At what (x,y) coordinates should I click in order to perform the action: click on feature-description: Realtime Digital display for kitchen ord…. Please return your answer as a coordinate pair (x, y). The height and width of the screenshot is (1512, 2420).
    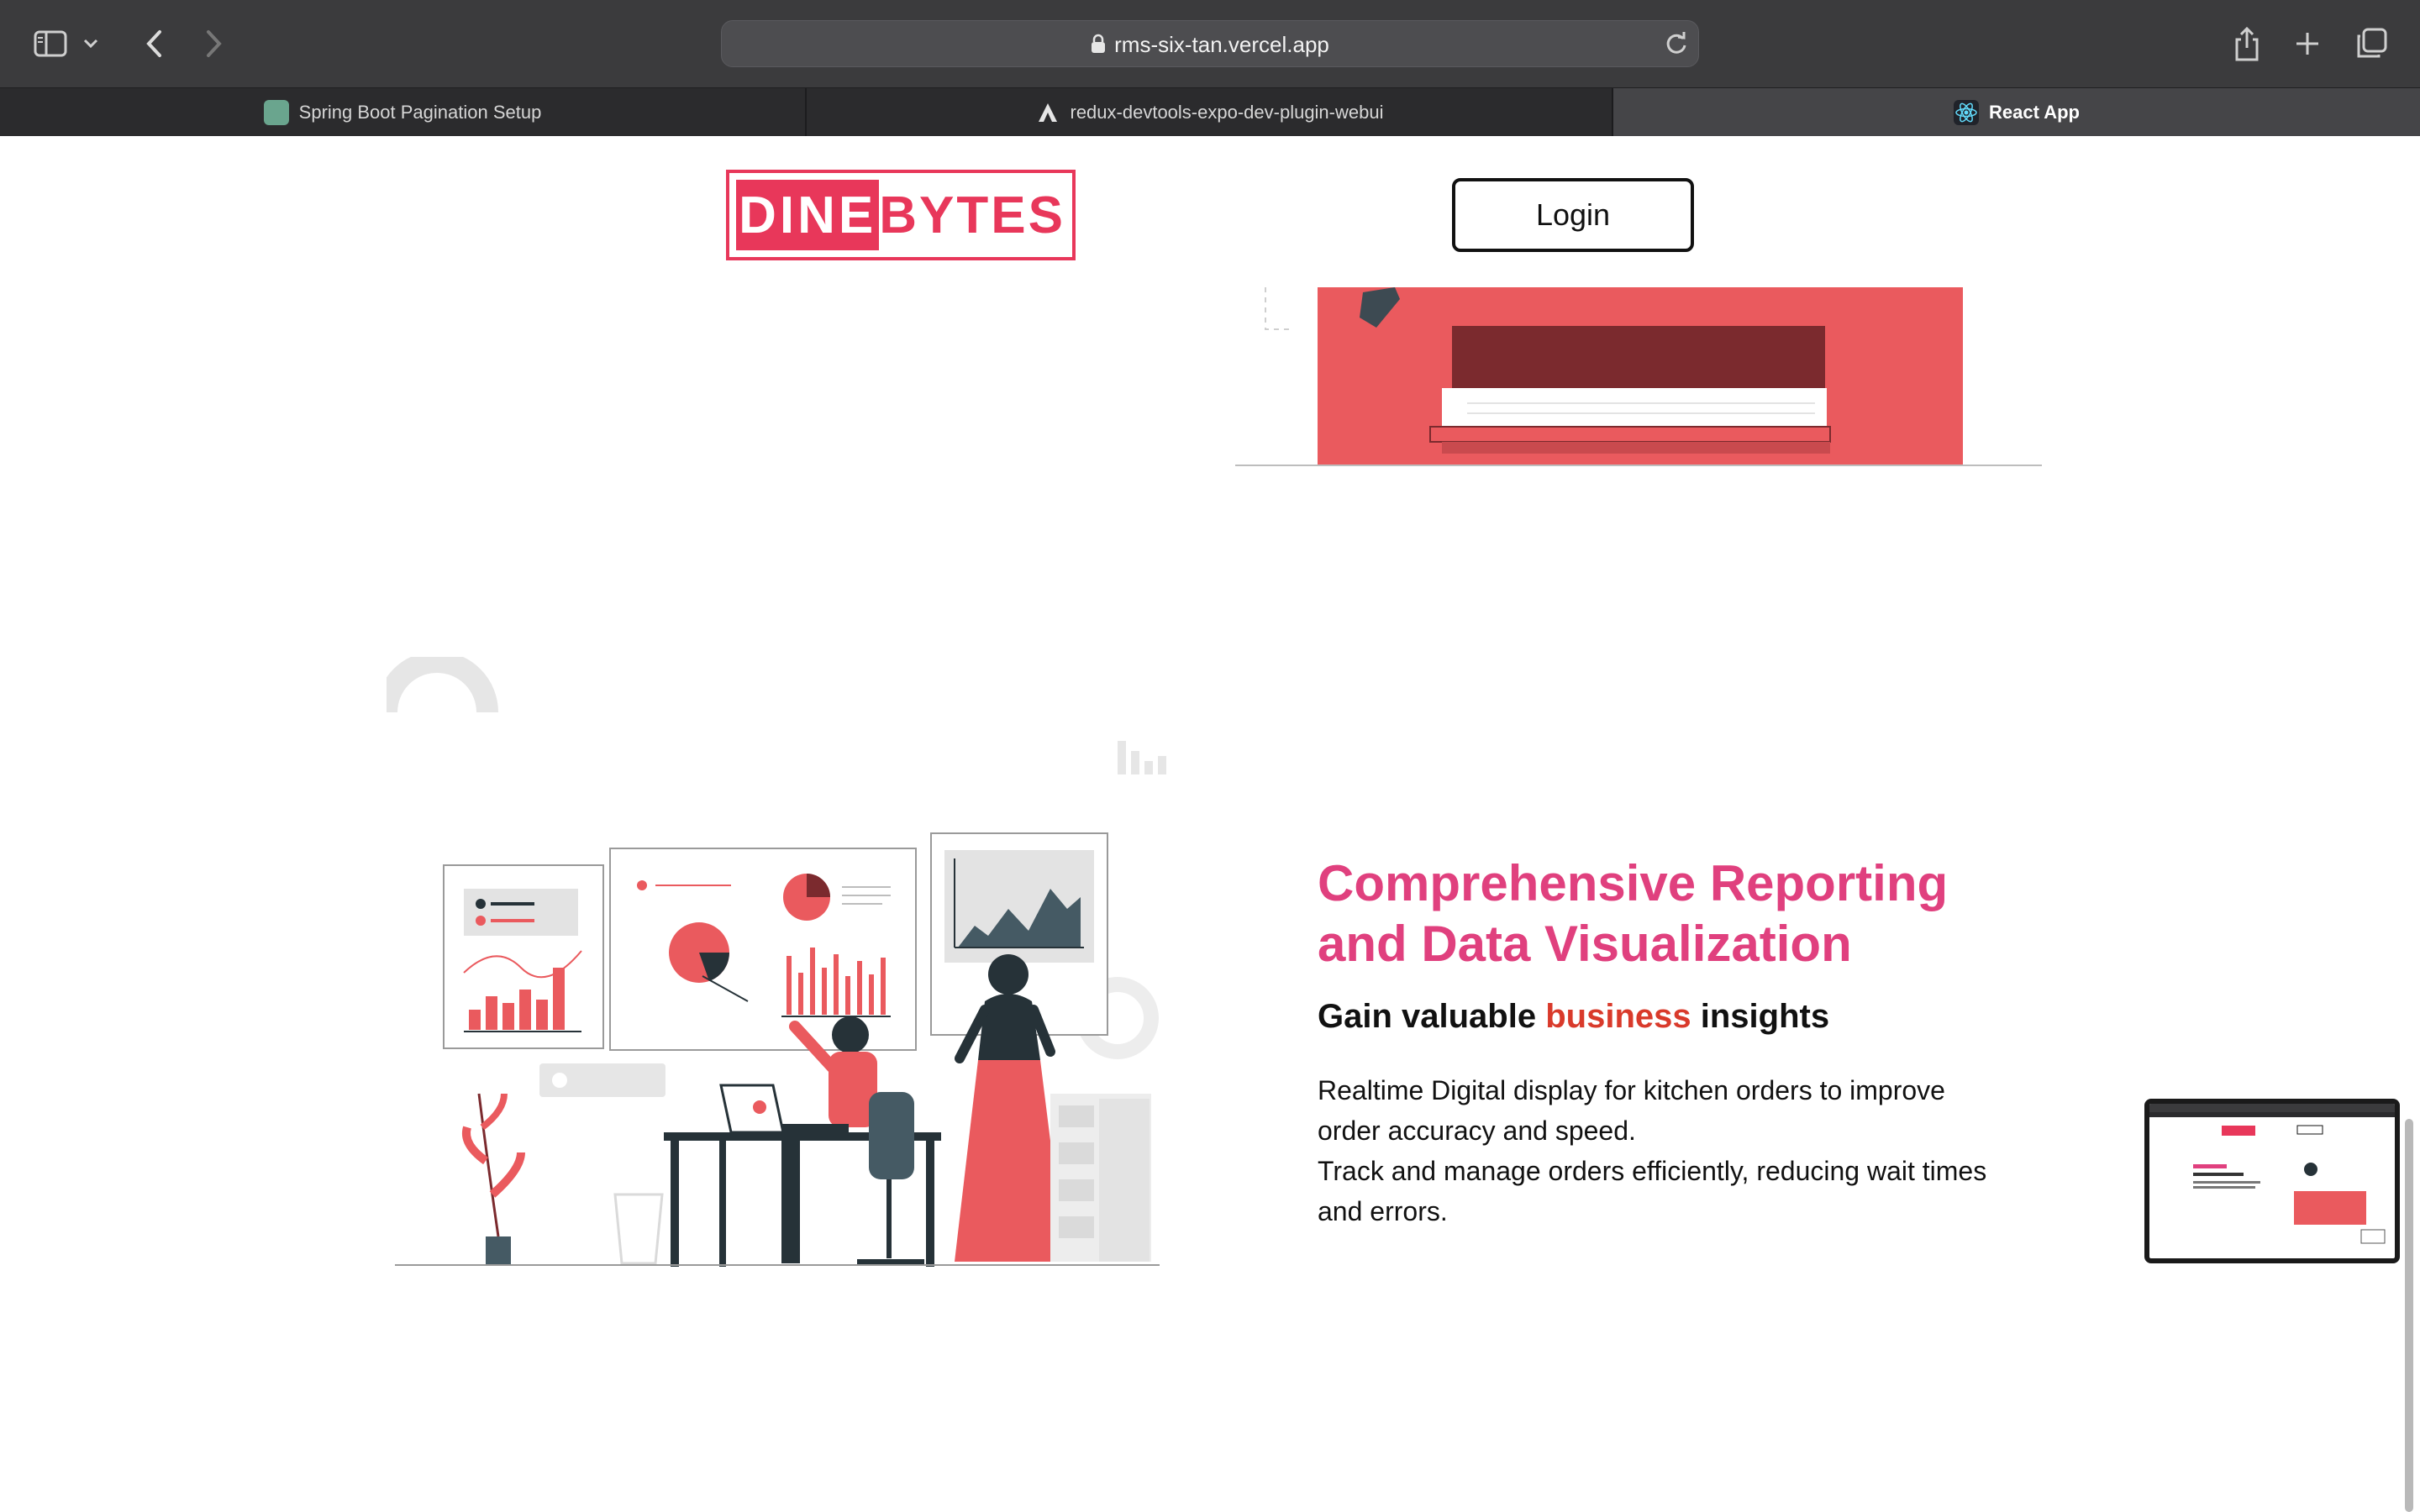
    Looking at the image, I should click on (1662, 1150).